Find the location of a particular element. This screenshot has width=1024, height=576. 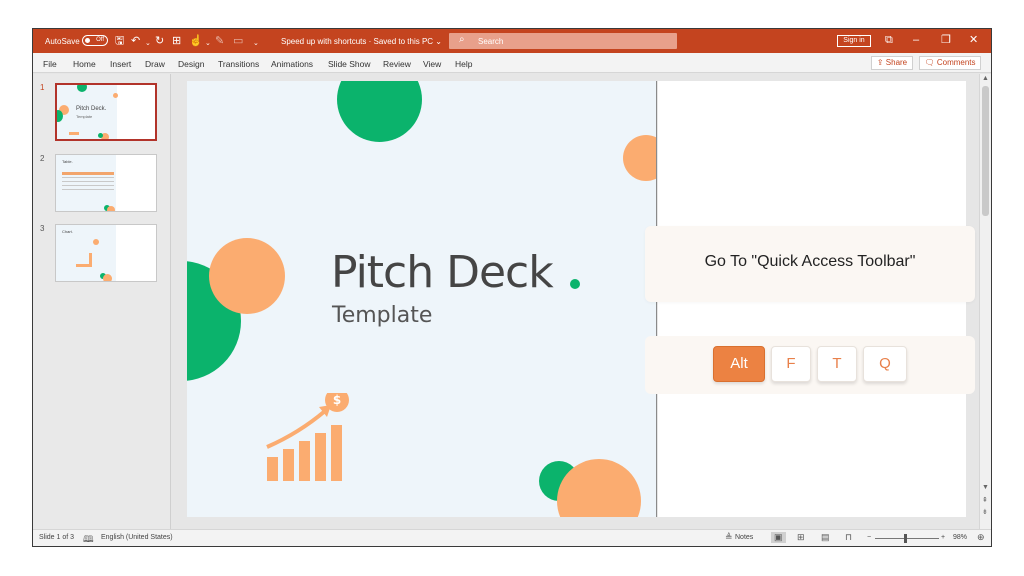

tab-home: Home is located at coordinates (84, 64).